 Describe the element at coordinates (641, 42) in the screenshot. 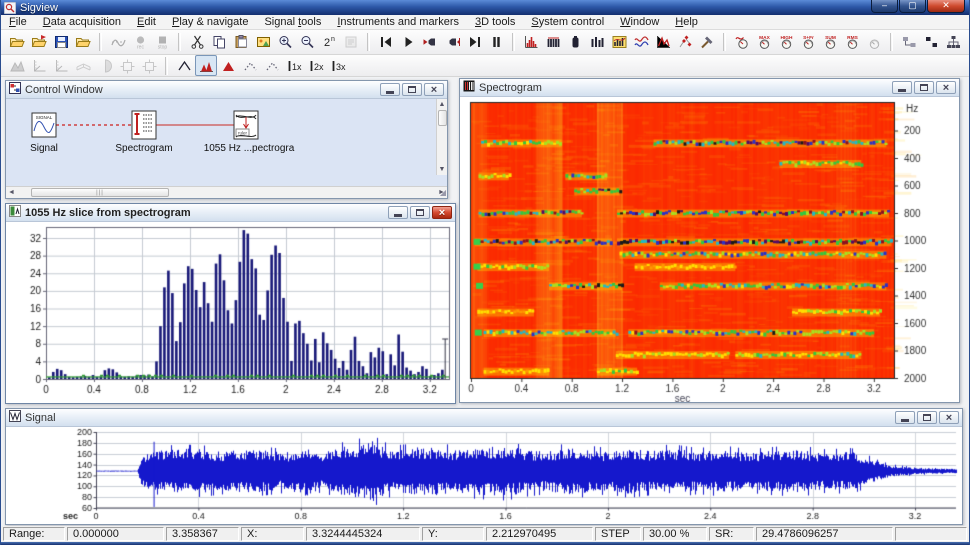

I see `signal-overlay-icon` at that location.